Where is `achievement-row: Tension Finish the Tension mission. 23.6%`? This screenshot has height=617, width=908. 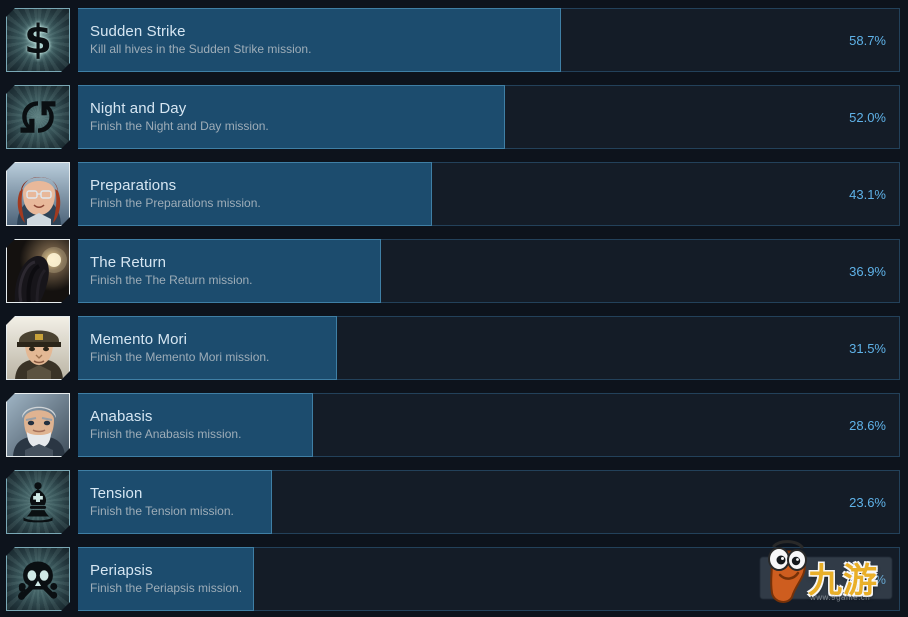
achievement-row: Tension Finish the Tension mission. 23.6% is located at coordinates (454, 502).